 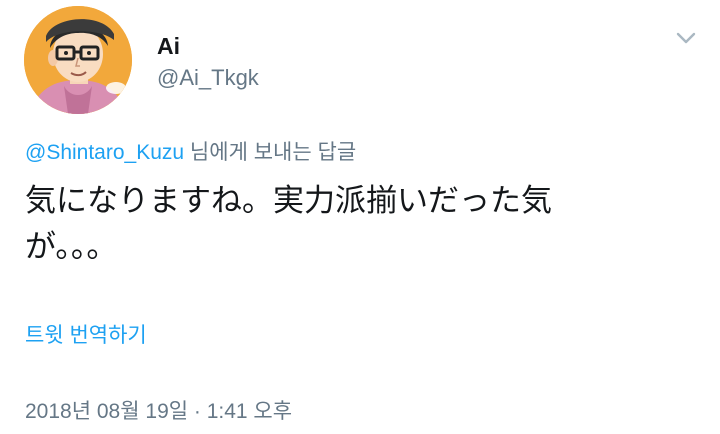 What do you see at coordinates (158, 412) in the screenshot?
I see `tweet-timestamp: 2018년 08월 19일 · 1:41 오후` at bounding box center [158, 412].